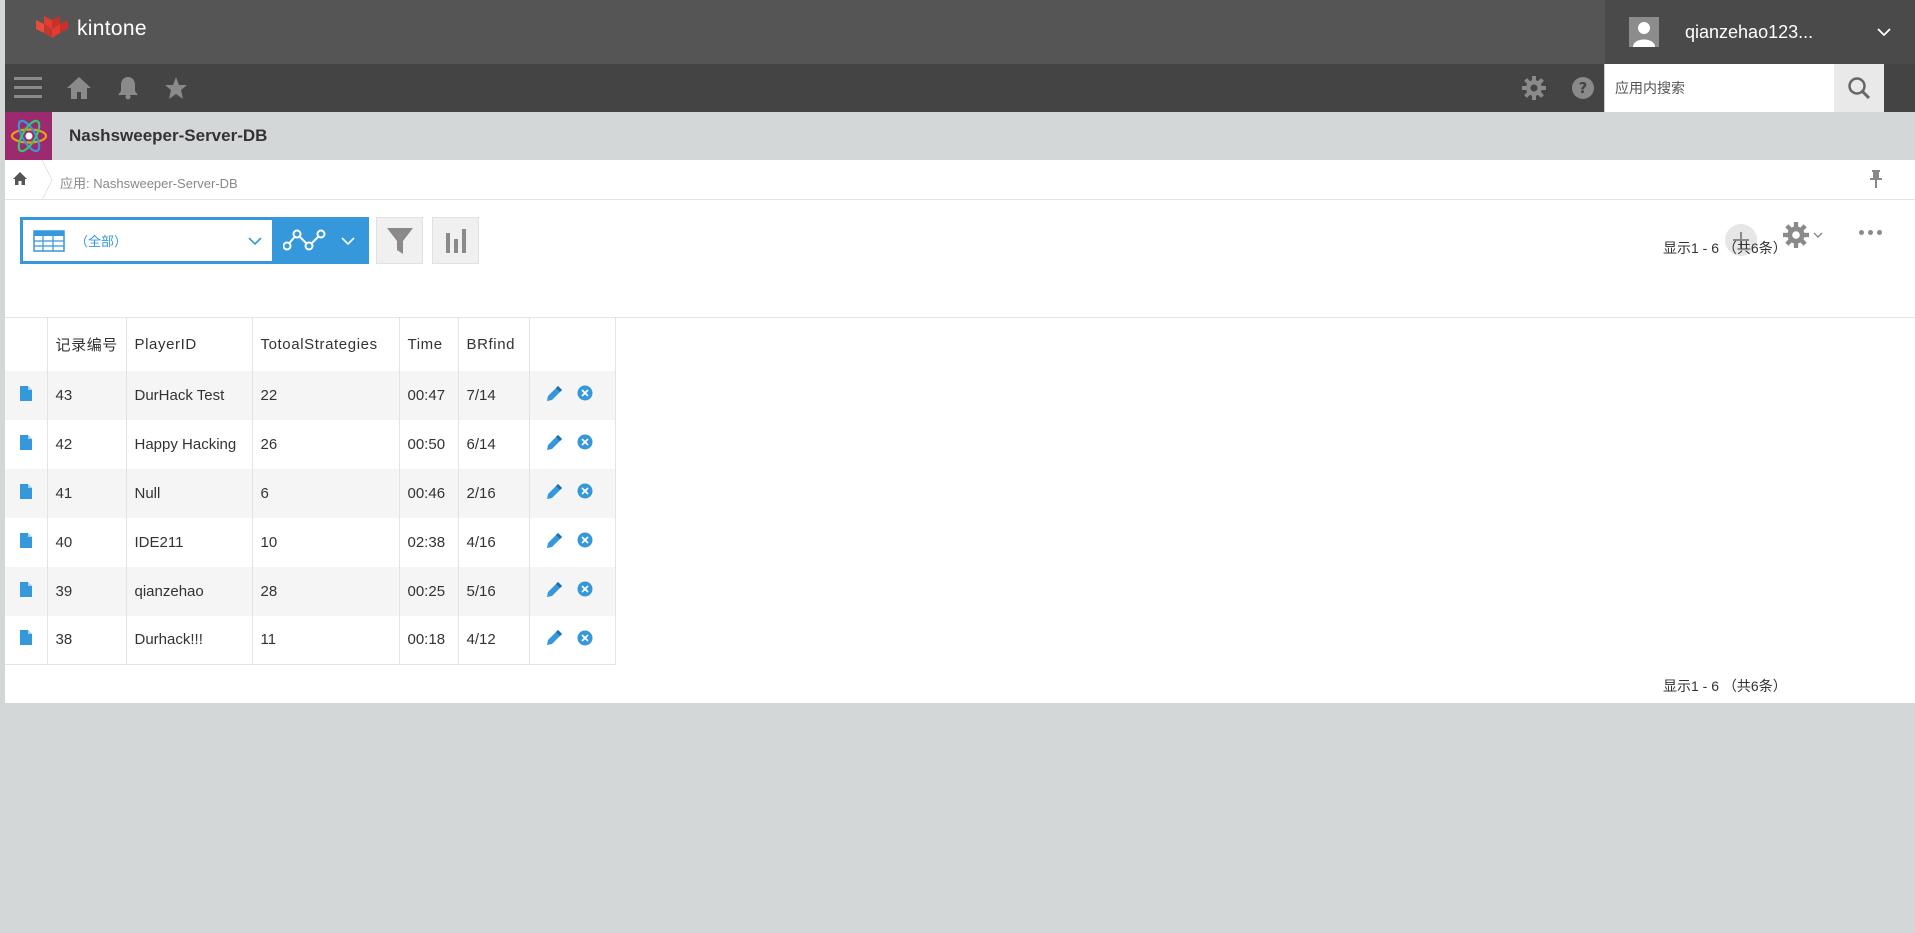 The height and width of the screenshot is (933, 1915). I want to click on search-icon, so click(1859, 88).